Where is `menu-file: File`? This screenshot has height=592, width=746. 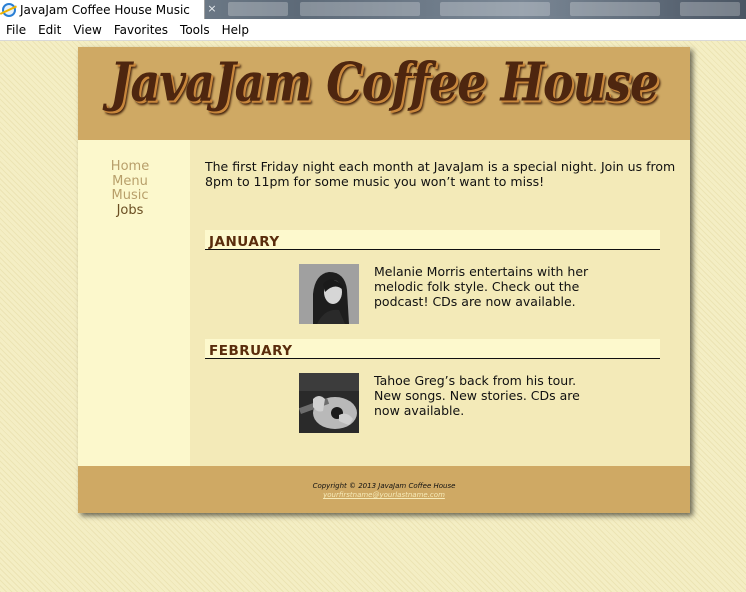 menu-file: File is located at coordinates (16, 30).